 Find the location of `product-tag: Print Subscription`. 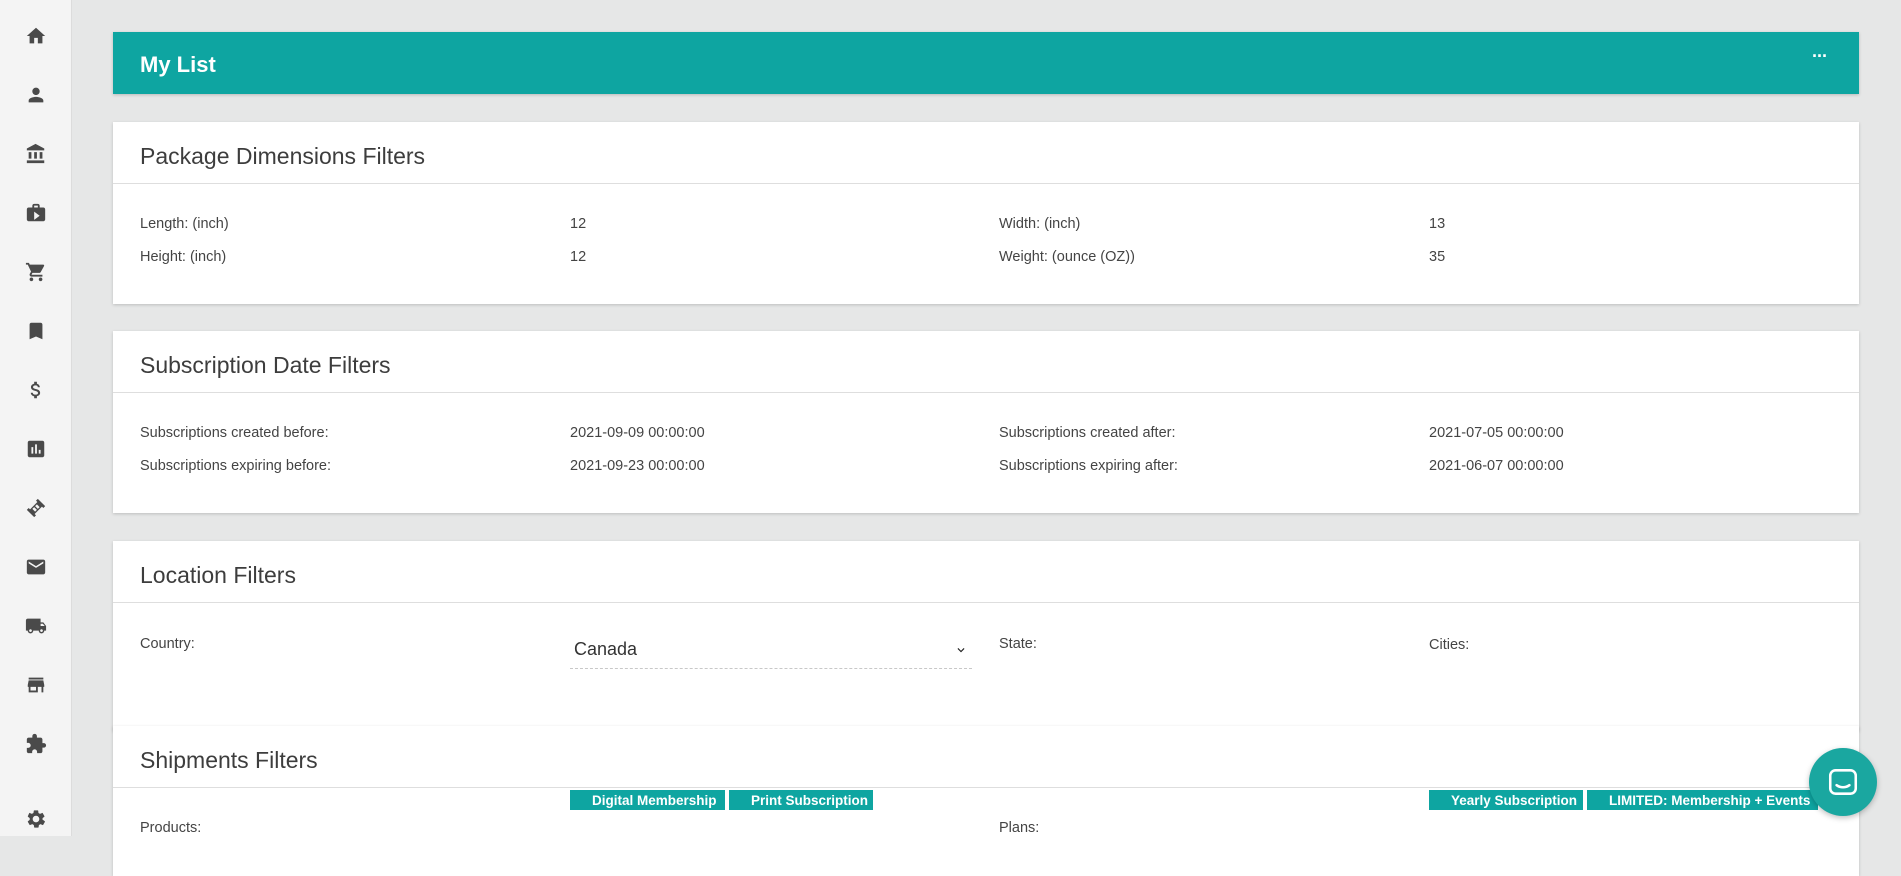

product-tag: Print Subscription is located at coordinates (801, 800).